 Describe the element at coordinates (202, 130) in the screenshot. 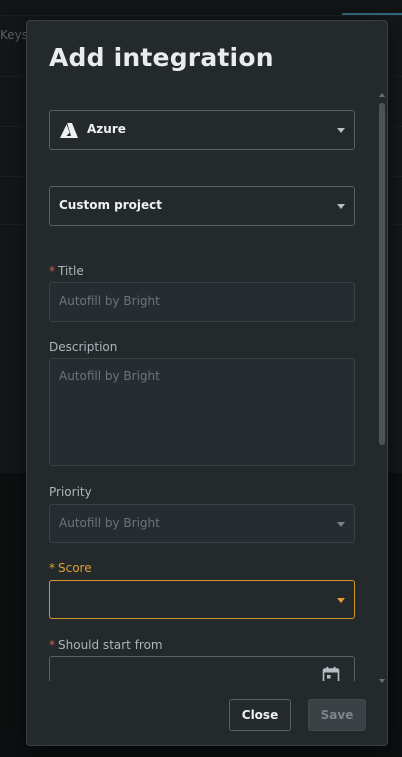

I see `integration-select: Azure` at that location.